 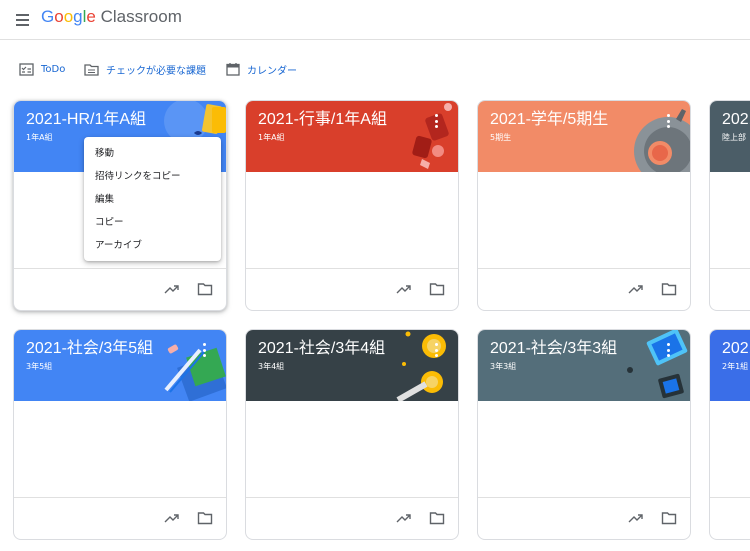 What do you see at coordinates (152, 222) in the screenshot?
I see `menu-item-copy: コピー` at bounding box center [152, 222].